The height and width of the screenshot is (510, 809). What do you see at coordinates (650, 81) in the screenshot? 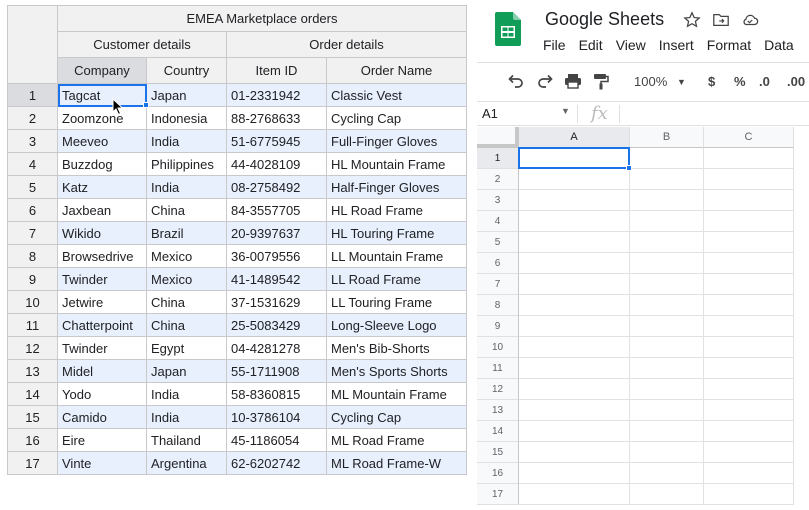
I see `zoom-select: 100%` at bounding box center [650, 81].